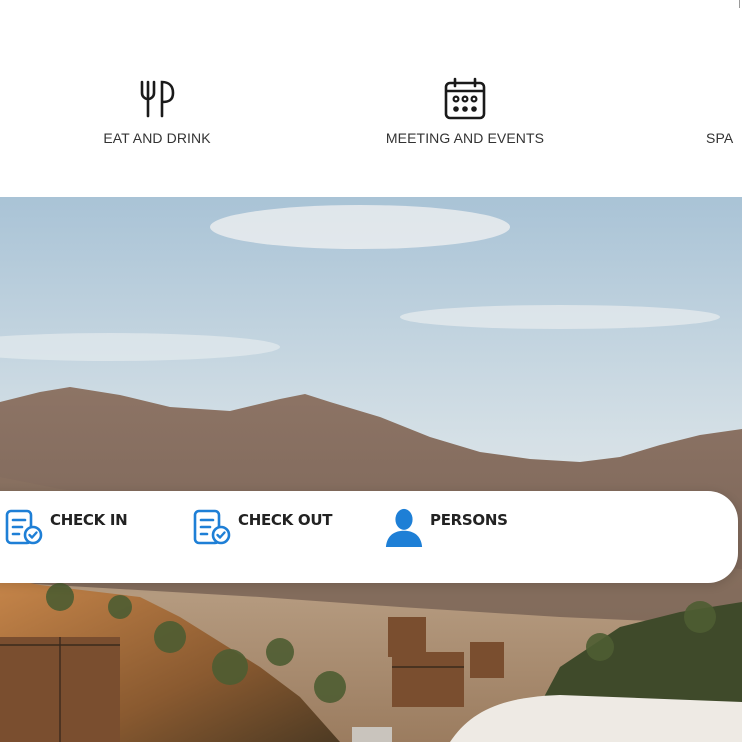  Describe the element at coordinates (465, 138) in the screenshot. I see `service-label: MEETING AND EVENTS` at that location.